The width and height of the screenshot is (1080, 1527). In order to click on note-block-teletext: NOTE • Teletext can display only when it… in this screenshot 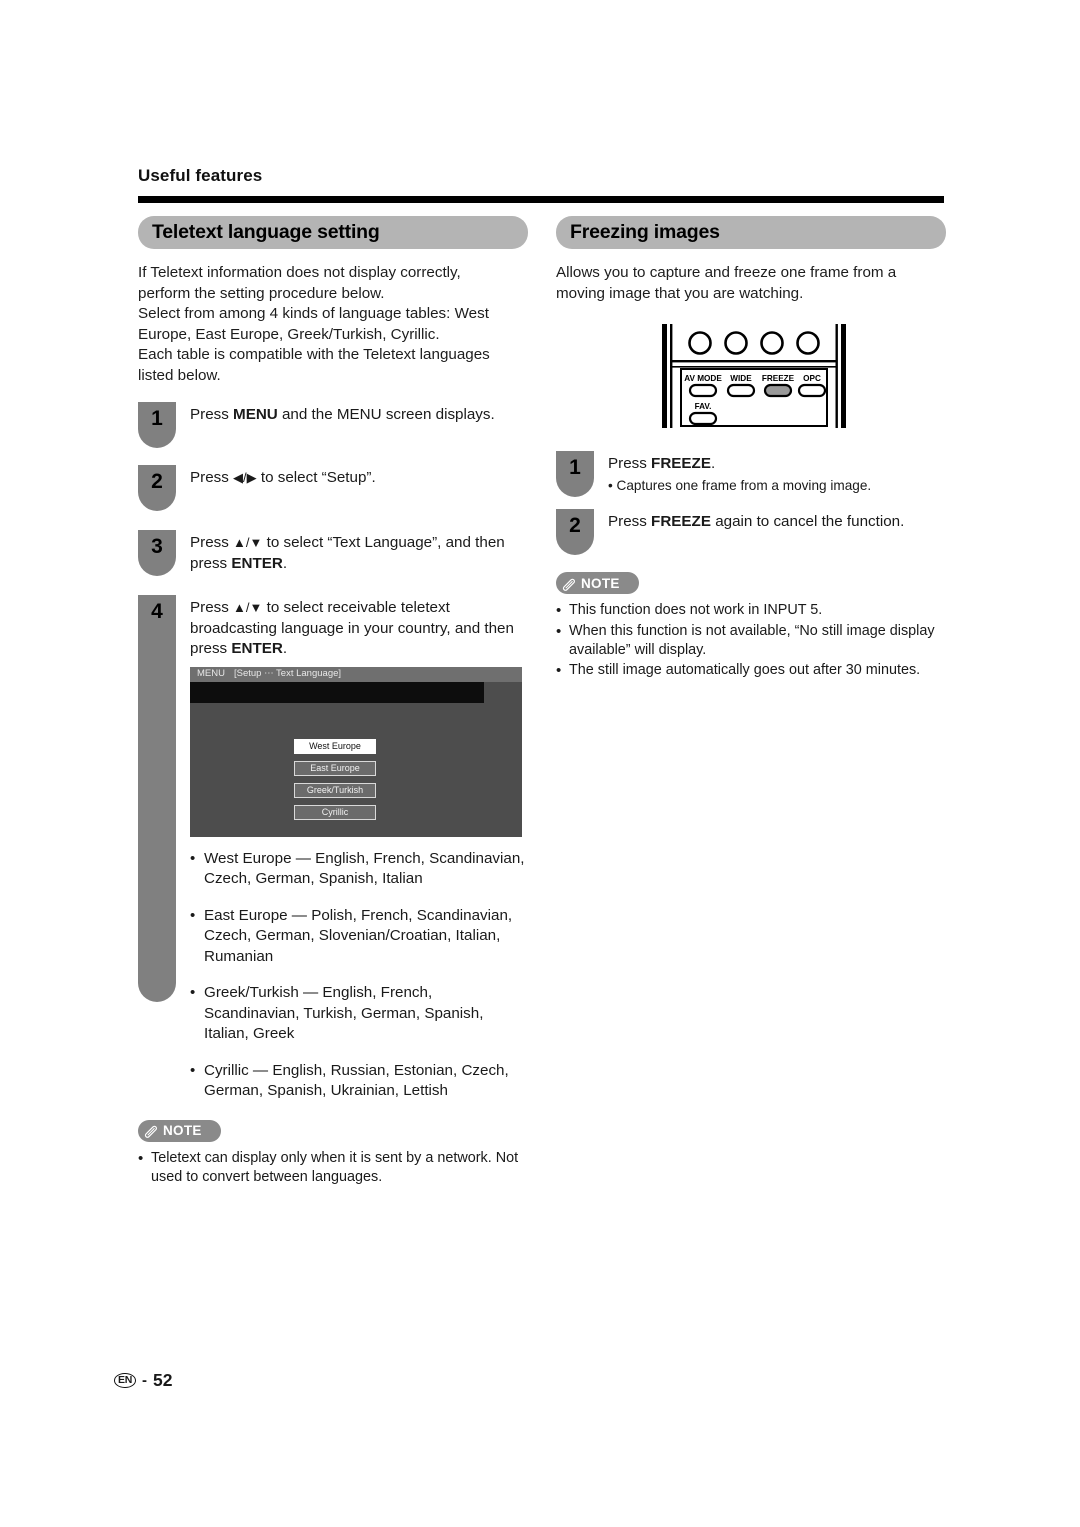, I will do `click(333, 1153)`.